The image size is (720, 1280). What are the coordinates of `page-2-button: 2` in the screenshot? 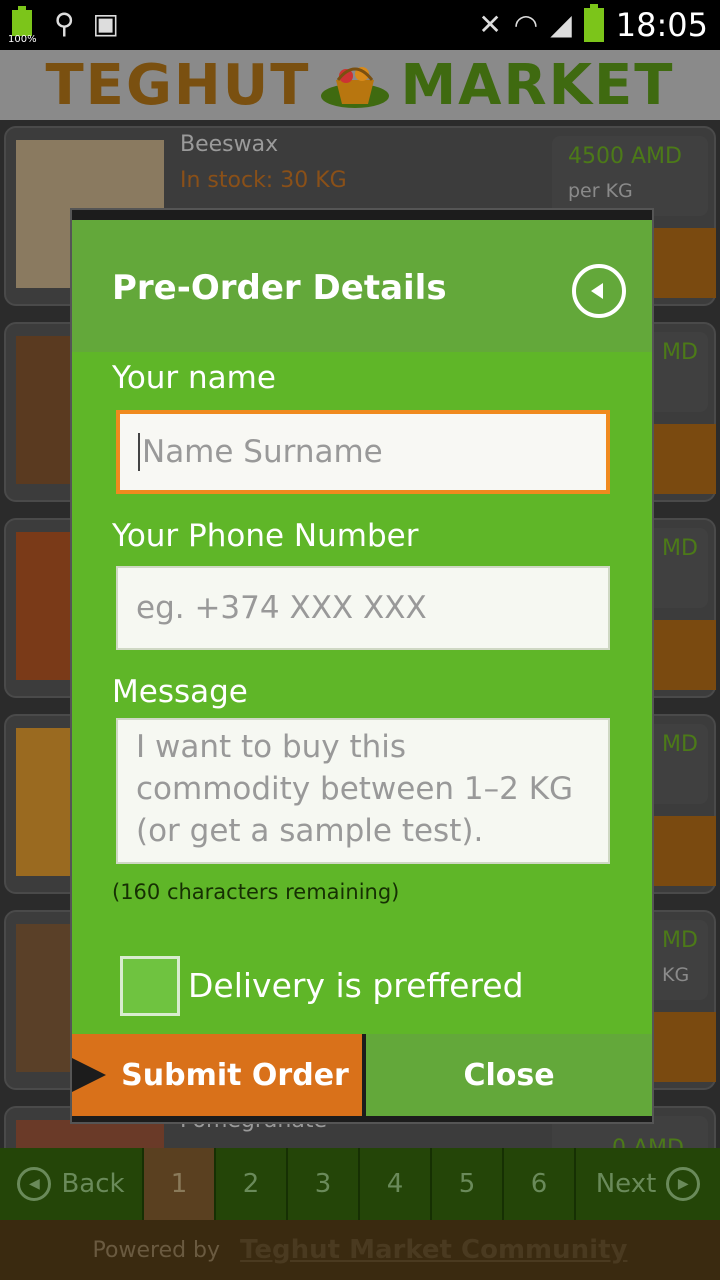 It's located at (252, 1184).